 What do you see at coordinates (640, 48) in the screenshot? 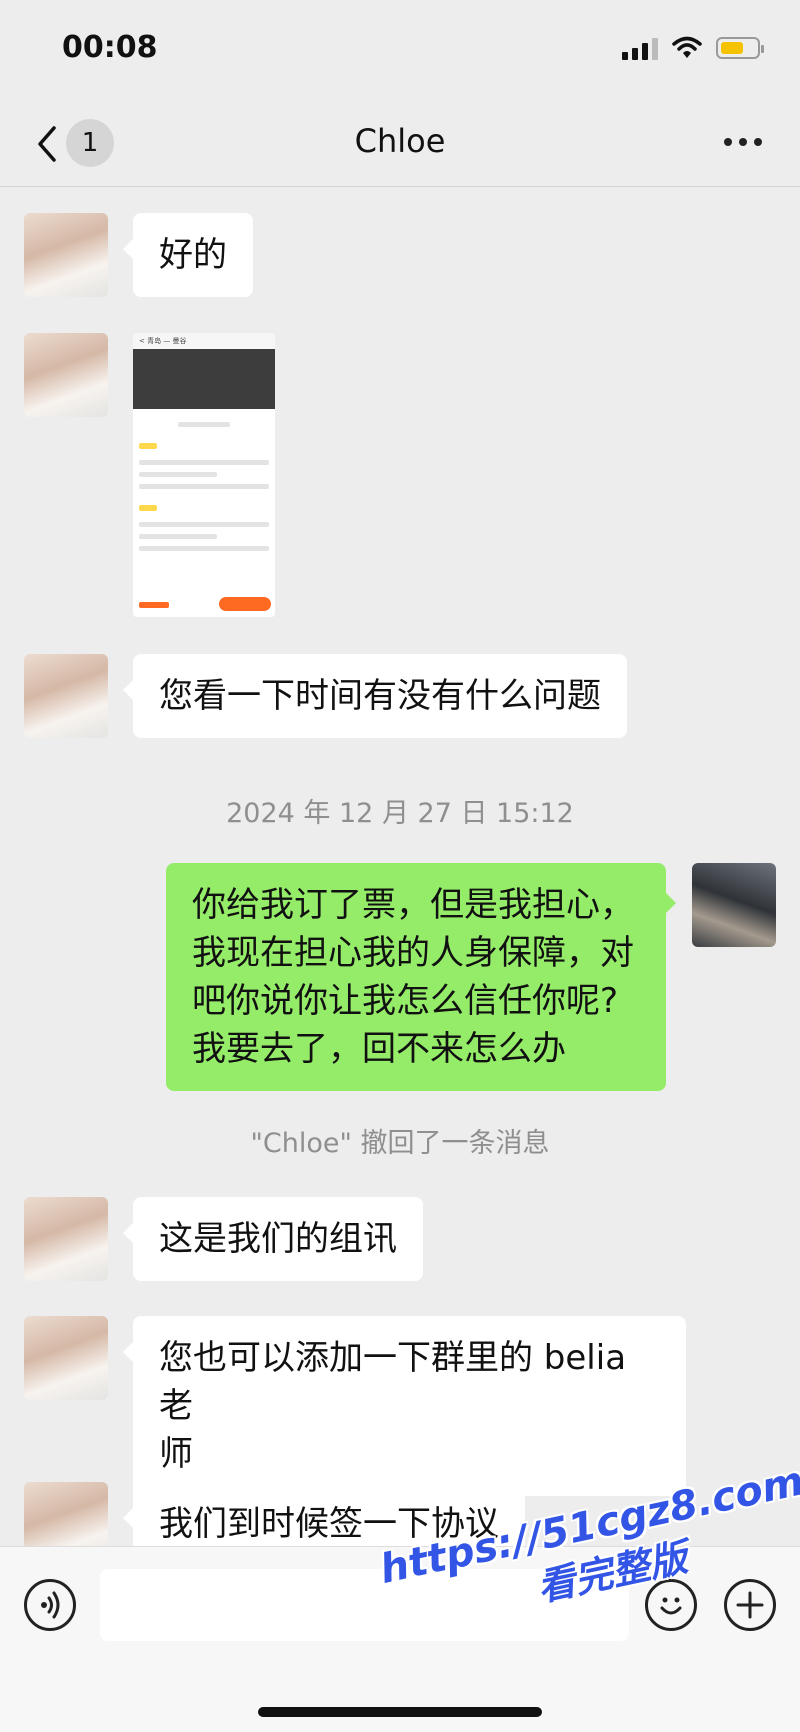
I see `cellular-signal-icon` at bounding box center [640, 48].